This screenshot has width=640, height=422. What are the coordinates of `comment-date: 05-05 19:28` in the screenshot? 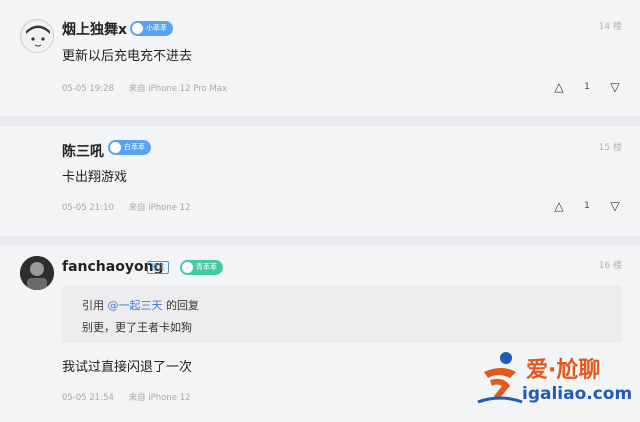 It's located at (88, 89).